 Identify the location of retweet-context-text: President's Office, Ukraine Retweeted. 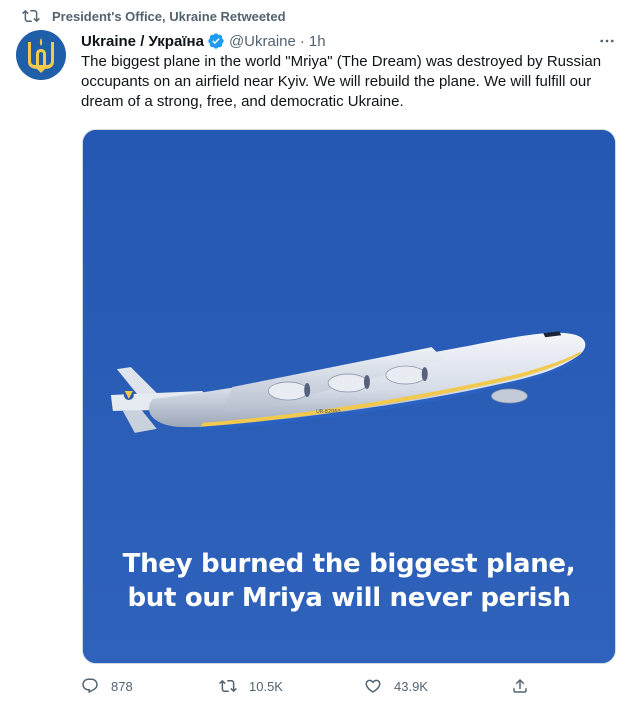
(169, 16).